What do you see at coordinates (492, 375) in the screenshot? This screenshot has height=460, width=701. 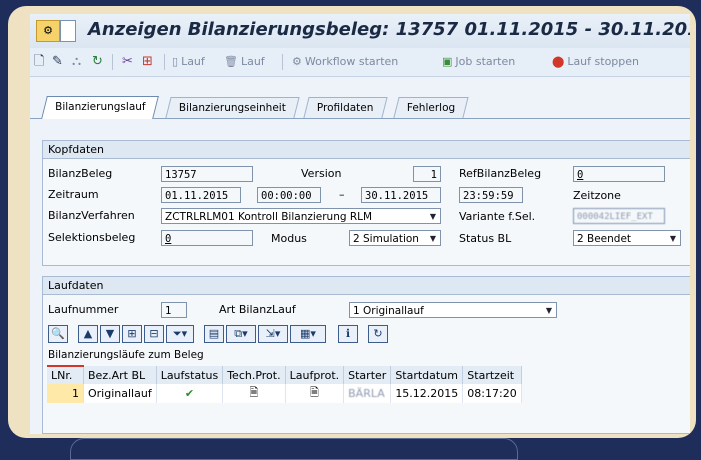 I see `column-header: Startzeit` at bounding box center [492, 375].